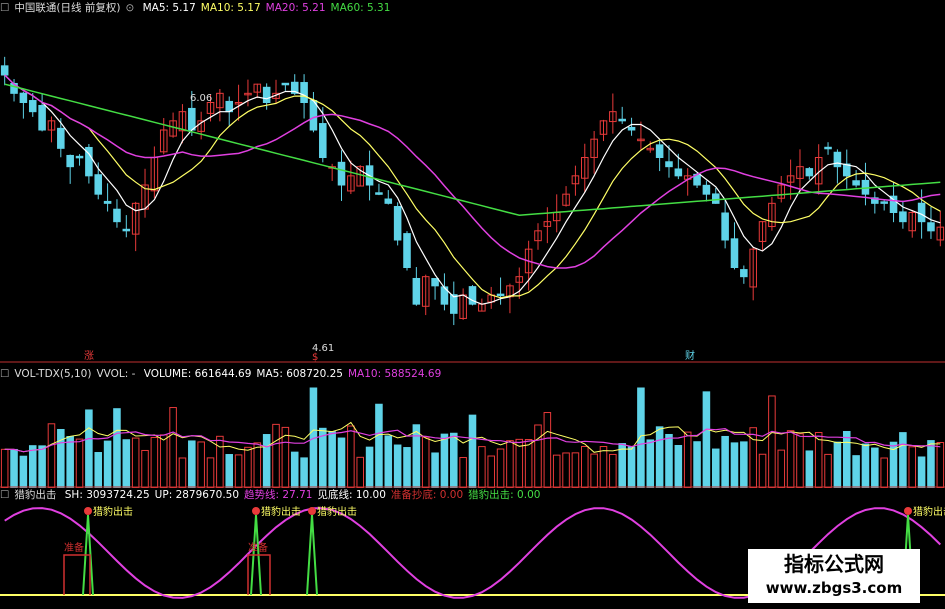  I want to click on high-price-label: 6.06, so click(201, 98).